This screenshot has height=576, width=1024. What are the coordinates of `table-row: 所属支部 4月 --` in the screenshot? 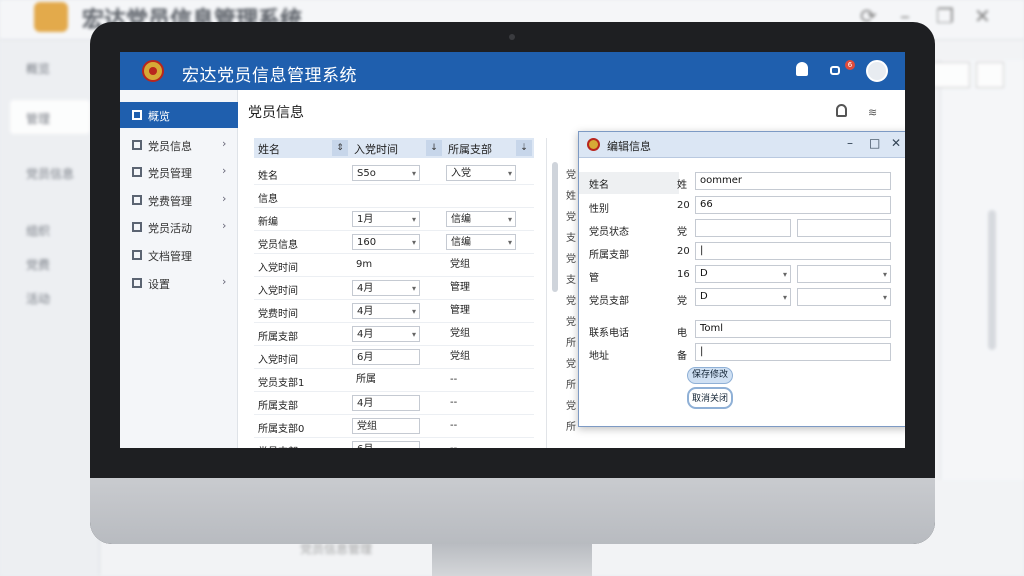 It's located at (394, 403).